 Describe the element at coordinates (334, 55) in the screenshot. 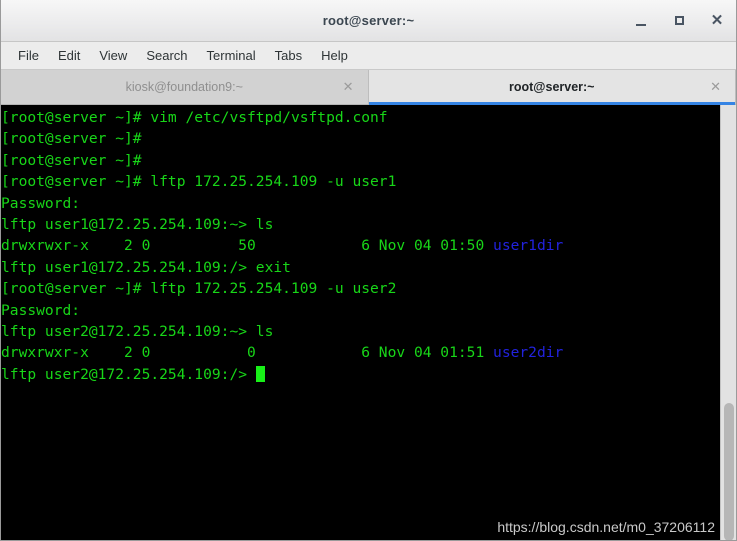

I see `menu-item-help: Help` at that location.